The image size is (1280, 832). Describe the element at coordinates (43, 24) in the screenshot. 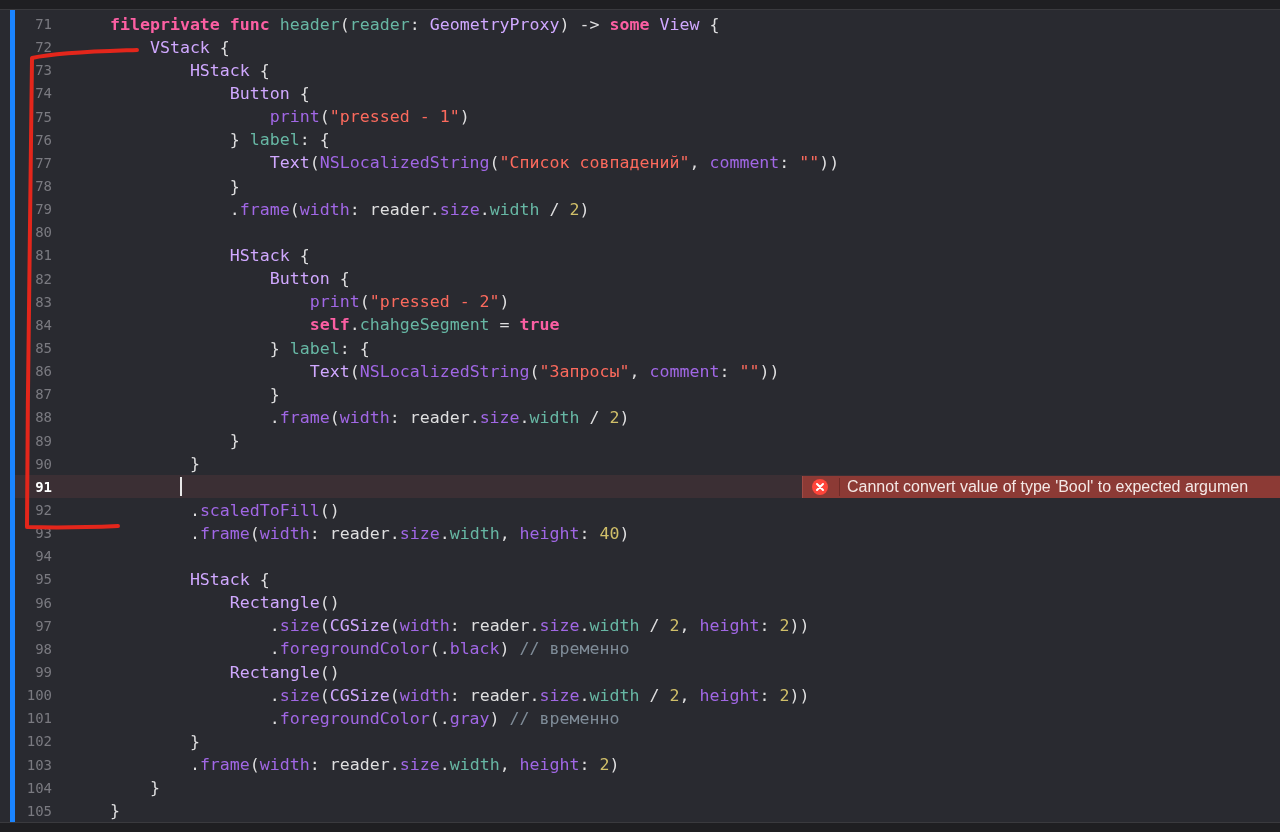

I see `line-number: 71` at that location.